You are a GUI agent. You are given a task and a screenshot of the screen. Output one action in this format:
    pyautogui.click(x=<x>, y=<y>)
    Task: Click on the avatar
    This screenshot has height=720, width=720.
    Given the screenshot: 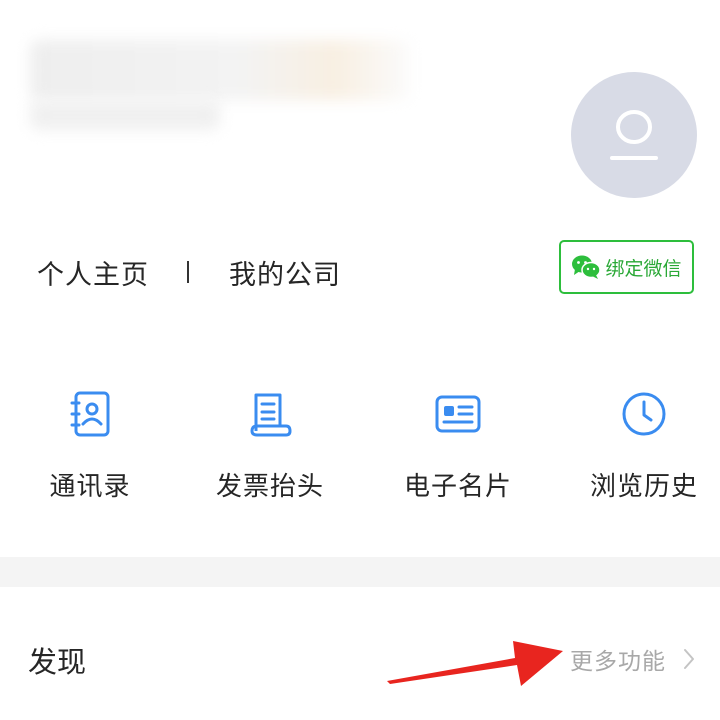 What is the action you would take?
    pyautogui.click(x=634, y=135)
    